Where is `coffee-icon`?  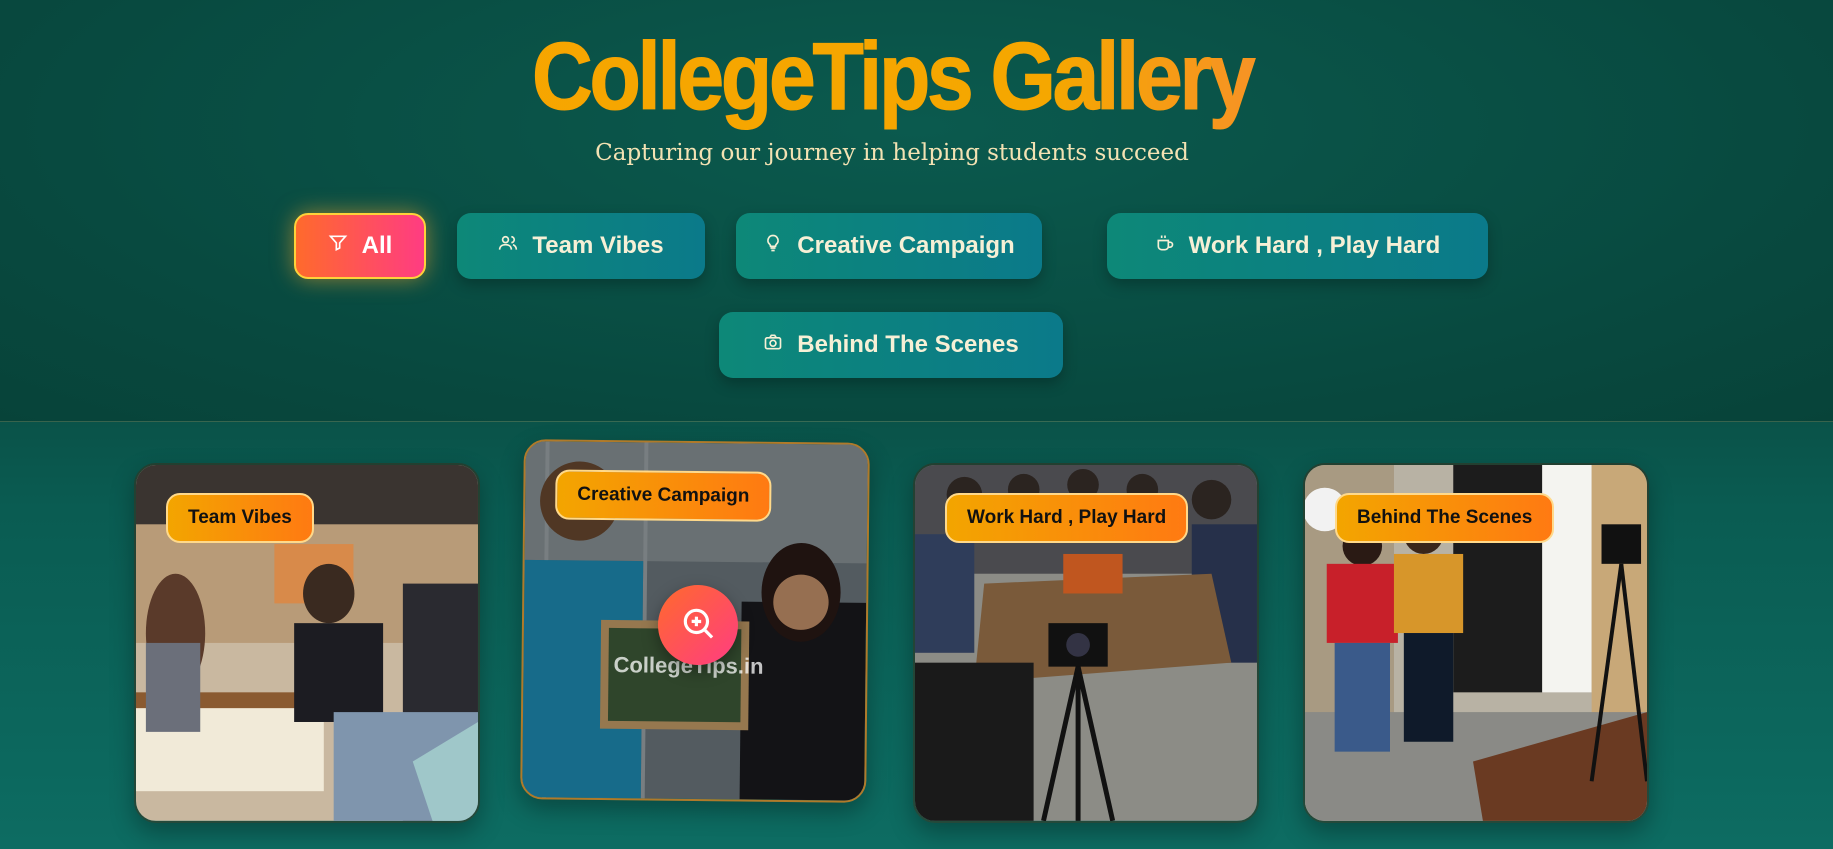 coffee-icon is located at coordinates (1165, 246).